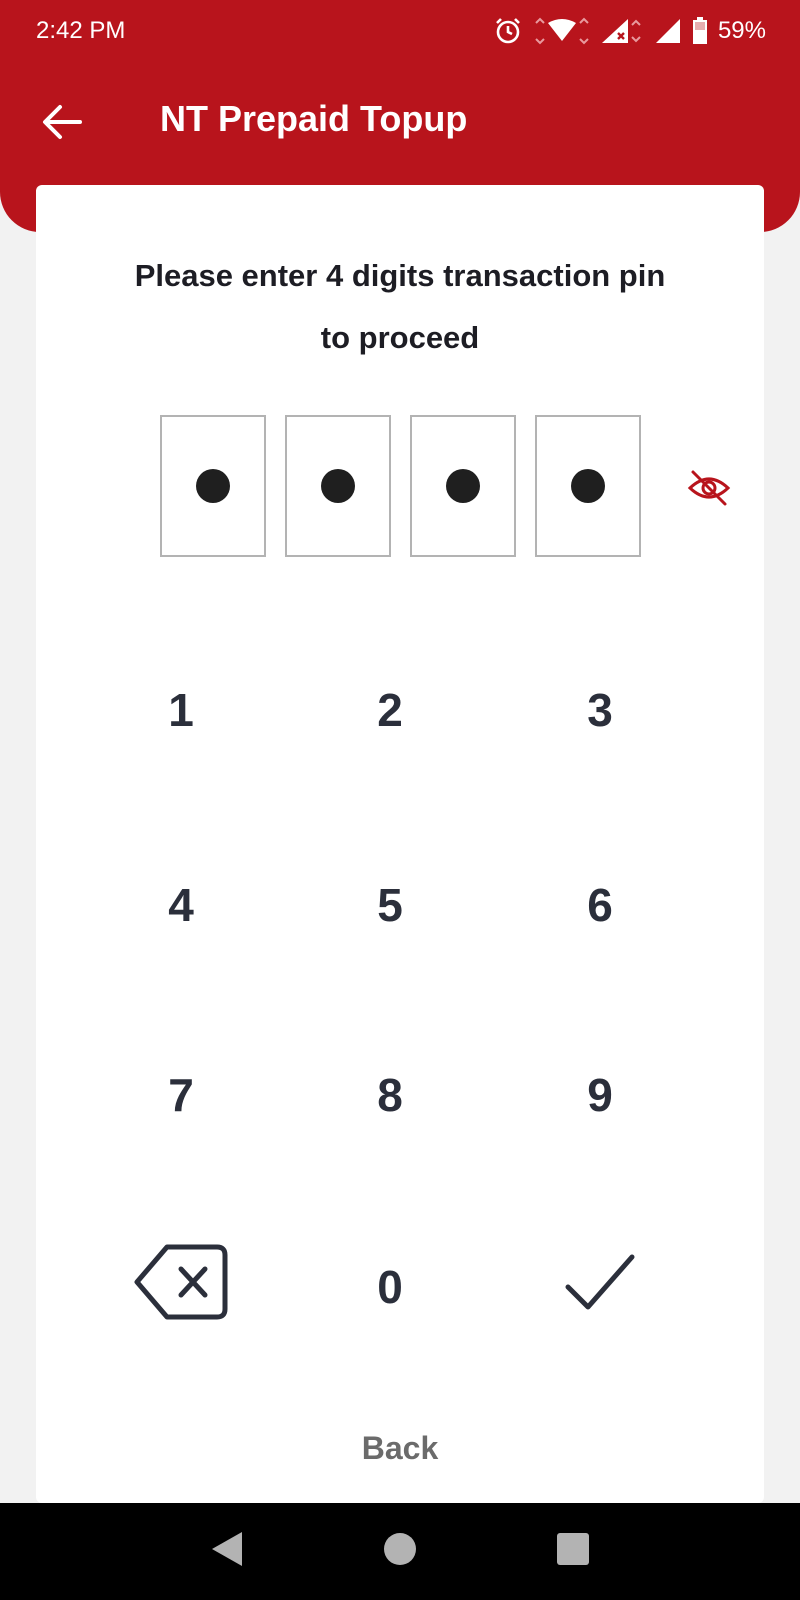 The image size is (800, 1600). What do you see at coordinates (600, 905) in the screenshot?
I see `key-6: 6` at bounding box center [600, 905].